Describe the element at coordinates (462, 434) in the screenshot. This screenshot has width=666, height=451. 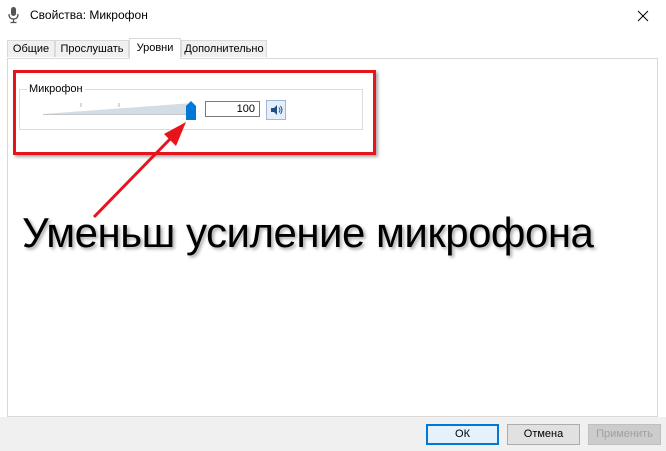
I see `ok-button: ОК` at that location.